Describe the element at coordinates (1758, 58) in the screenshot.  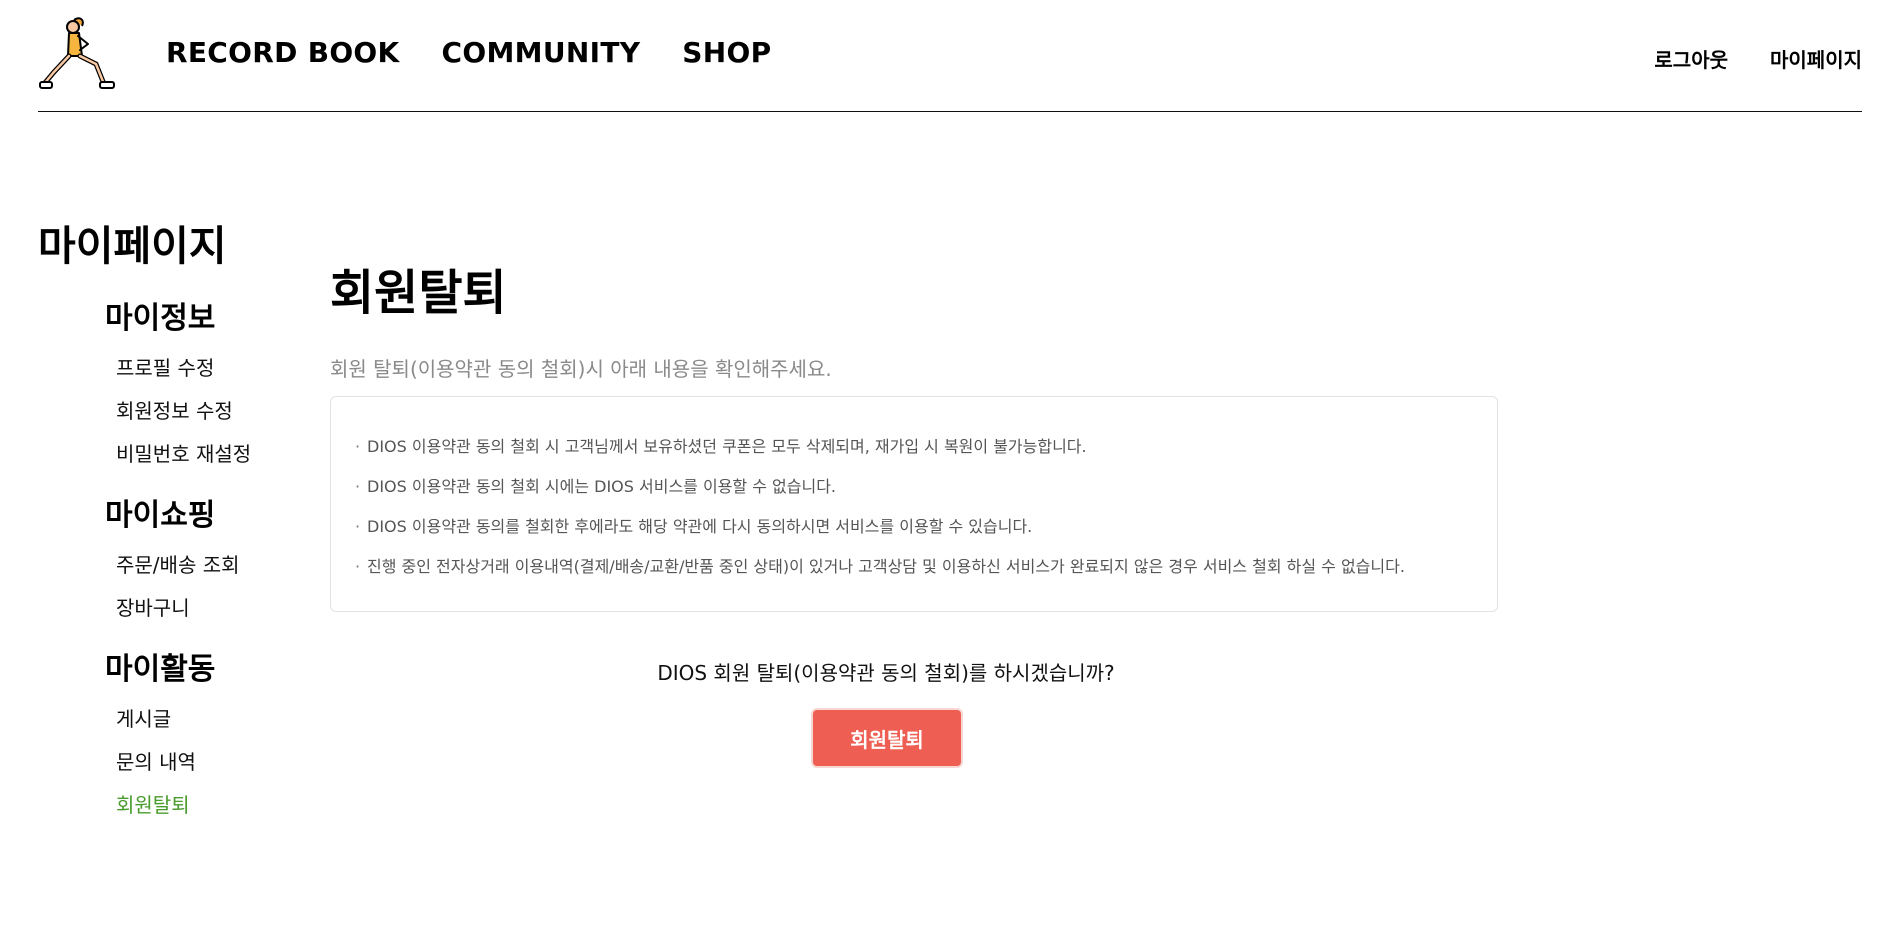
I see `user-links: 로그아웃 마이페이지` at that location.